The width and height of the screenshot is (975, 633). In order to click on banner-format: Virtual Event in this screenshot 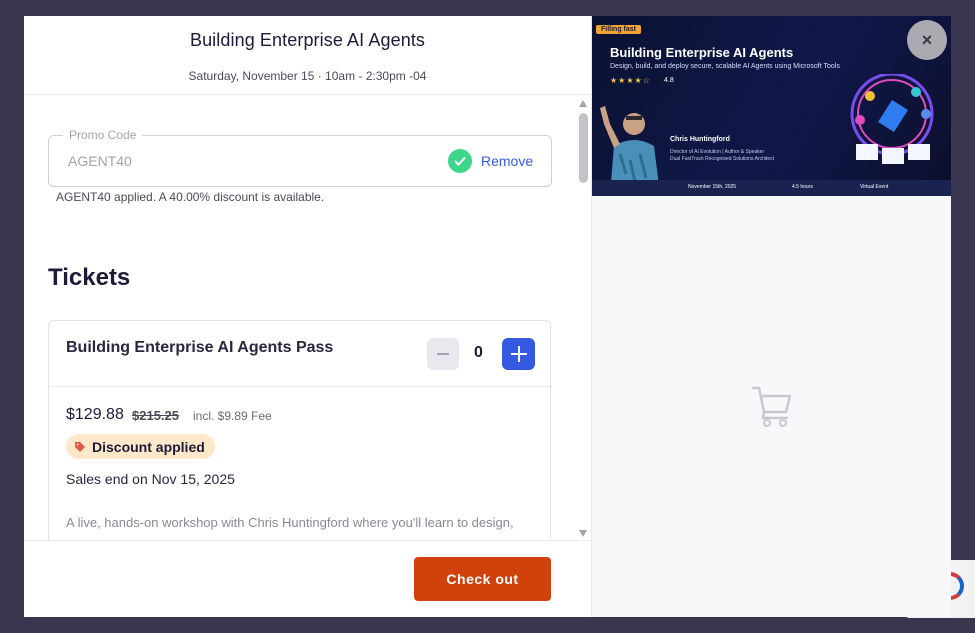, I will do `click(874, 187)`.